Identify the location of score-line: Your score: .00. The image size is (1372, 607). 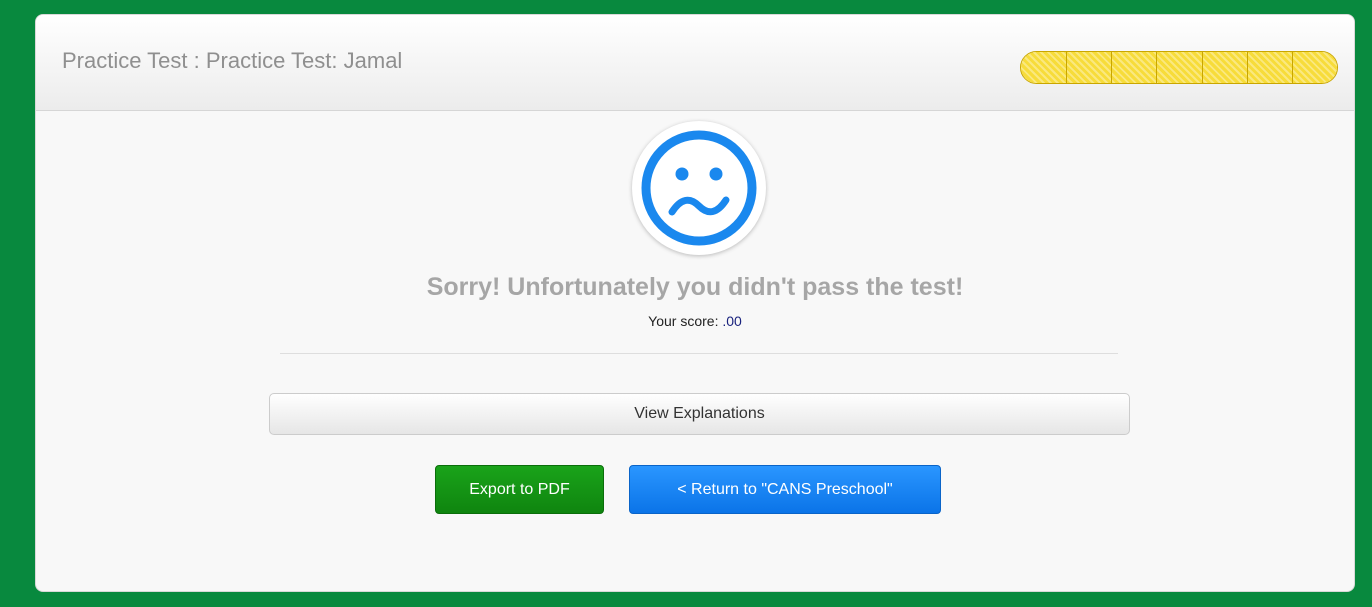
(695, 321).